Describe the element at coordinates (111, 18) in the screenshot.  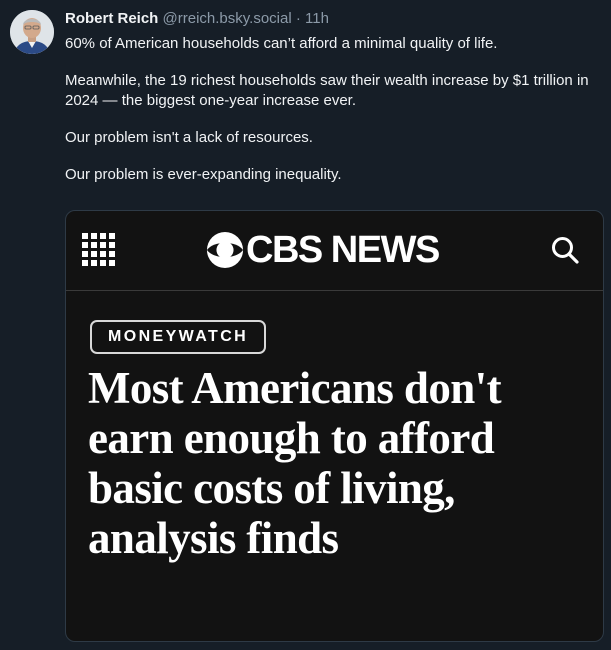
I see `author-name: Robert Reich` at that location.